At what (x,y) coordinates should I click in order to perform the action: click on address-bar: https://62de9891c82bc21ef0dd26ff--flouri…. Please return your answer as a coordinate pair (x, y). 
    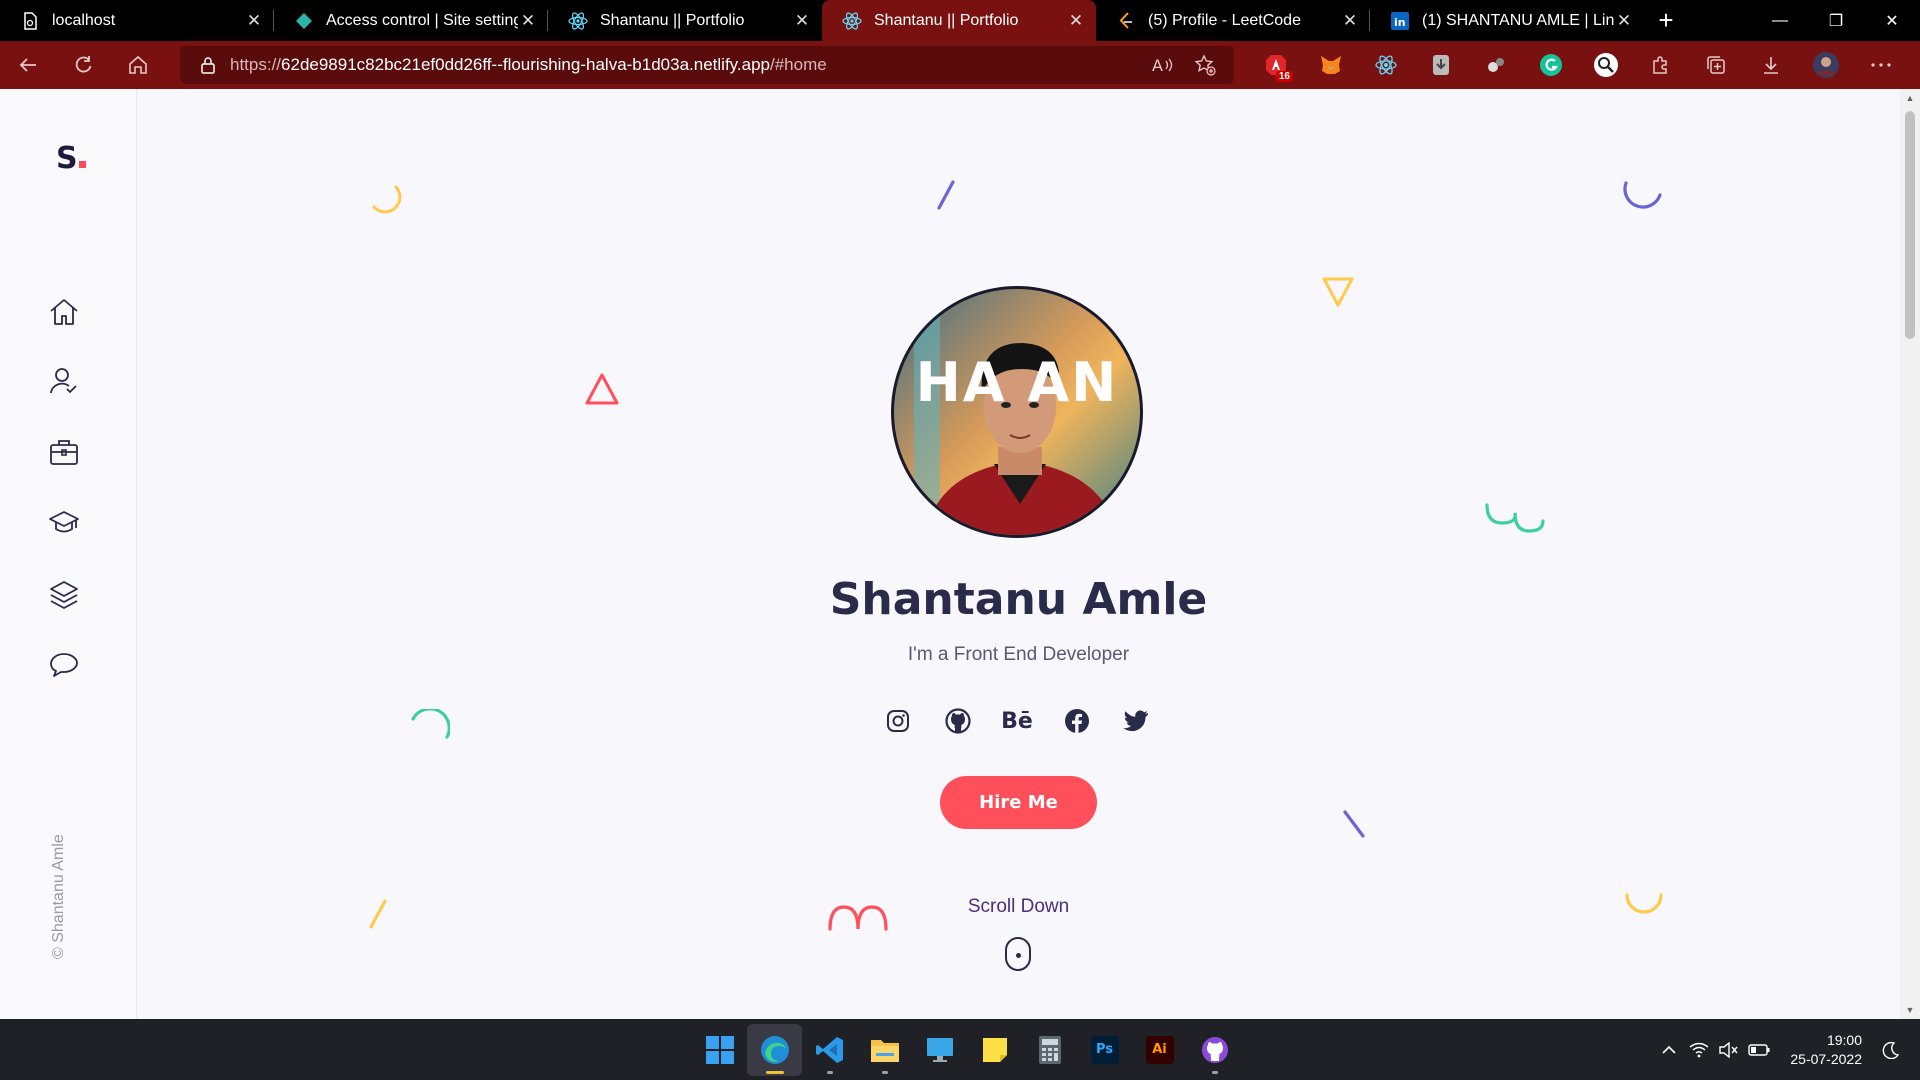
    Looking at the image, I should click on (707, 65).